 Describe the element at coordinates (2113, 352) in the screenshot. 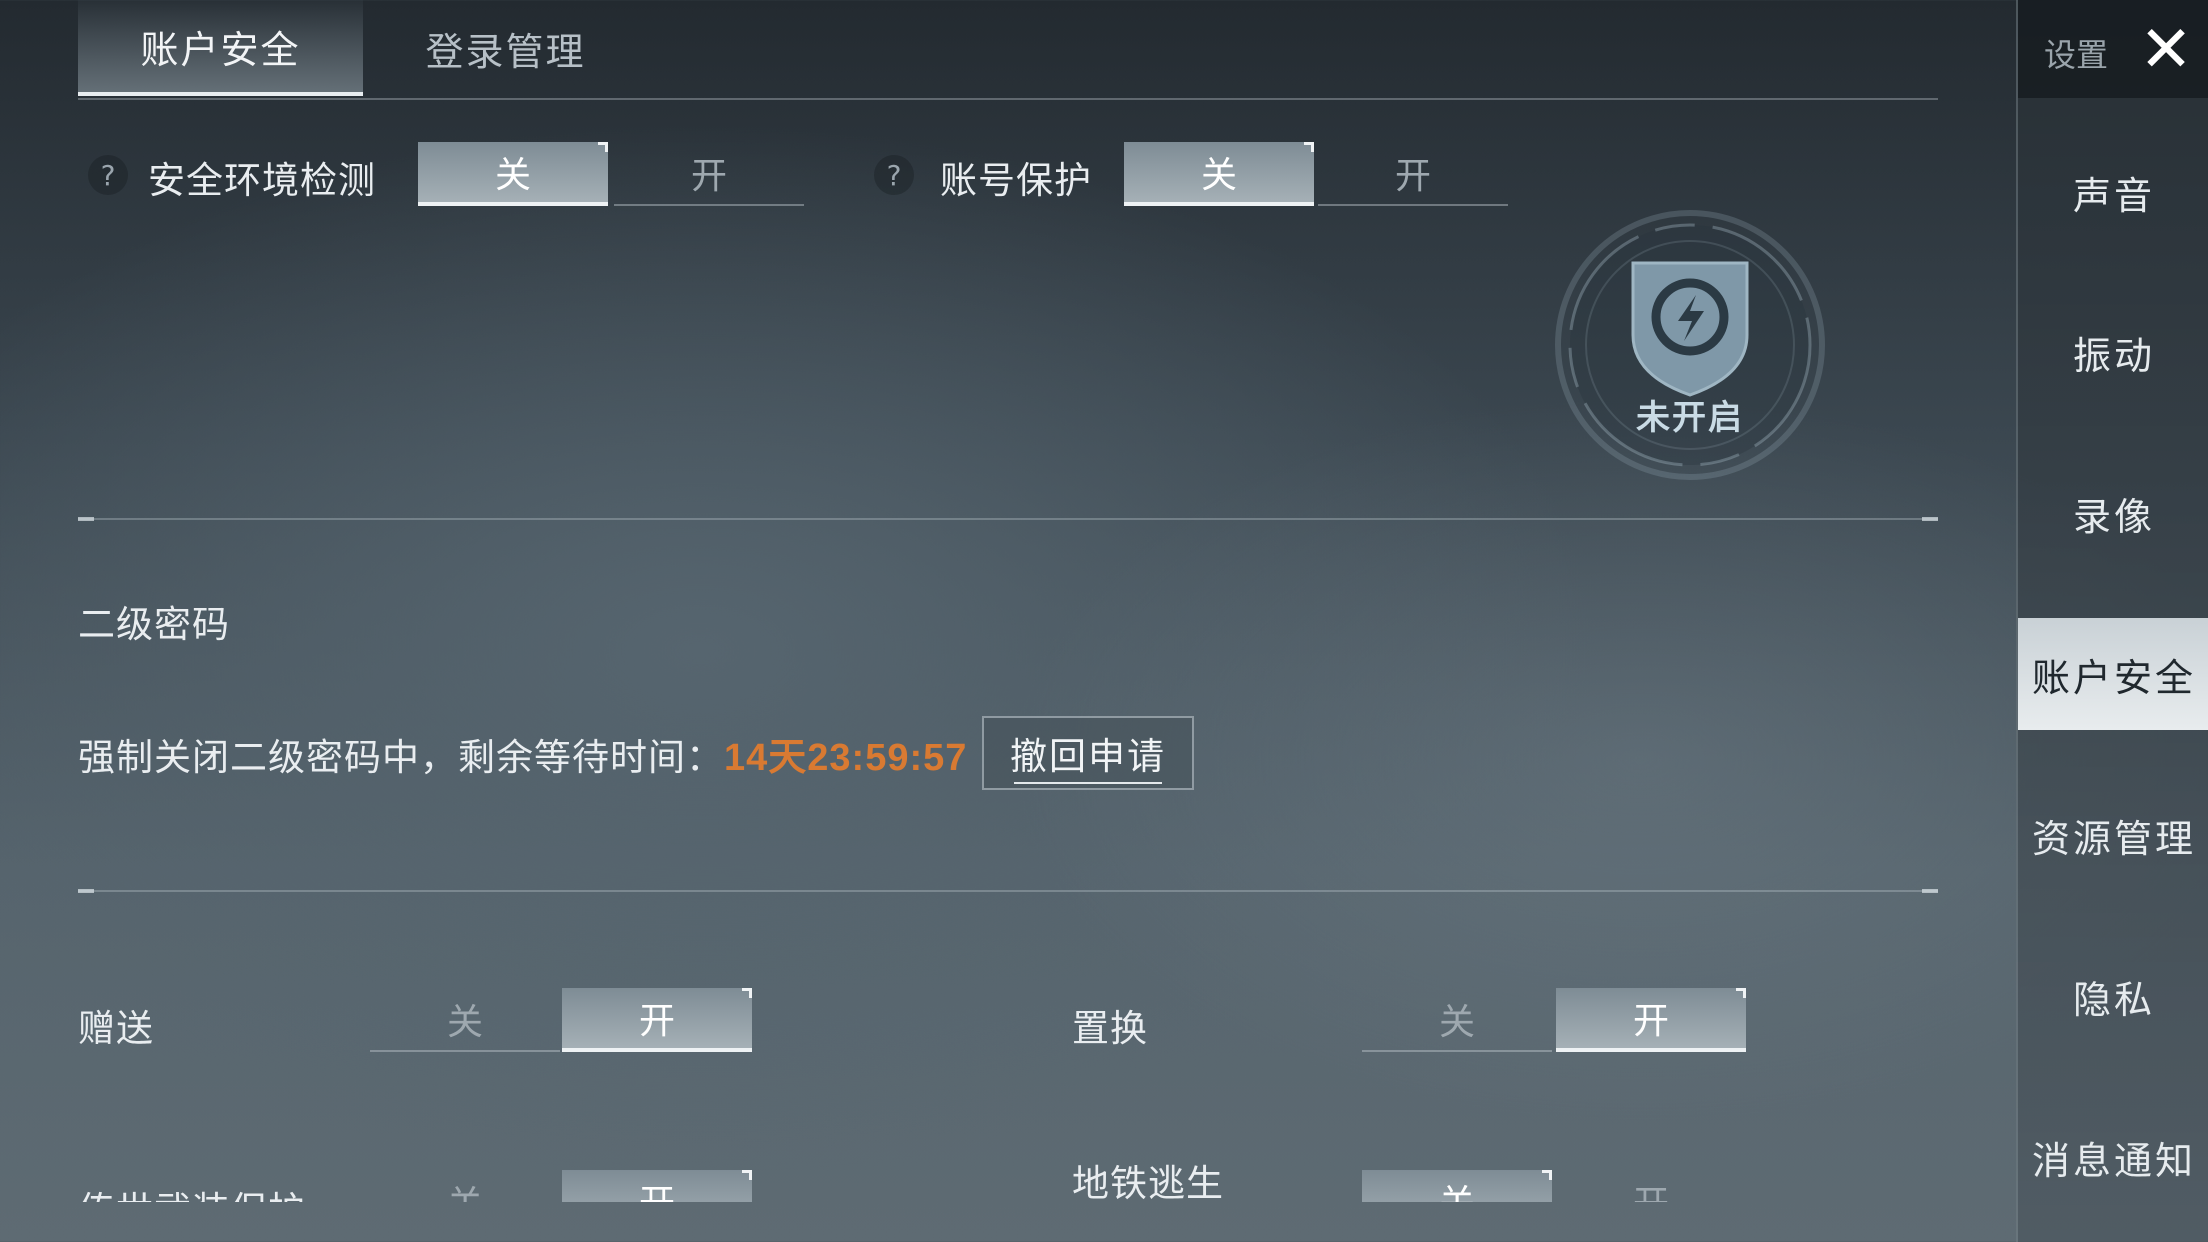

I see `sidebar-item-vibration: 振动` at that location.